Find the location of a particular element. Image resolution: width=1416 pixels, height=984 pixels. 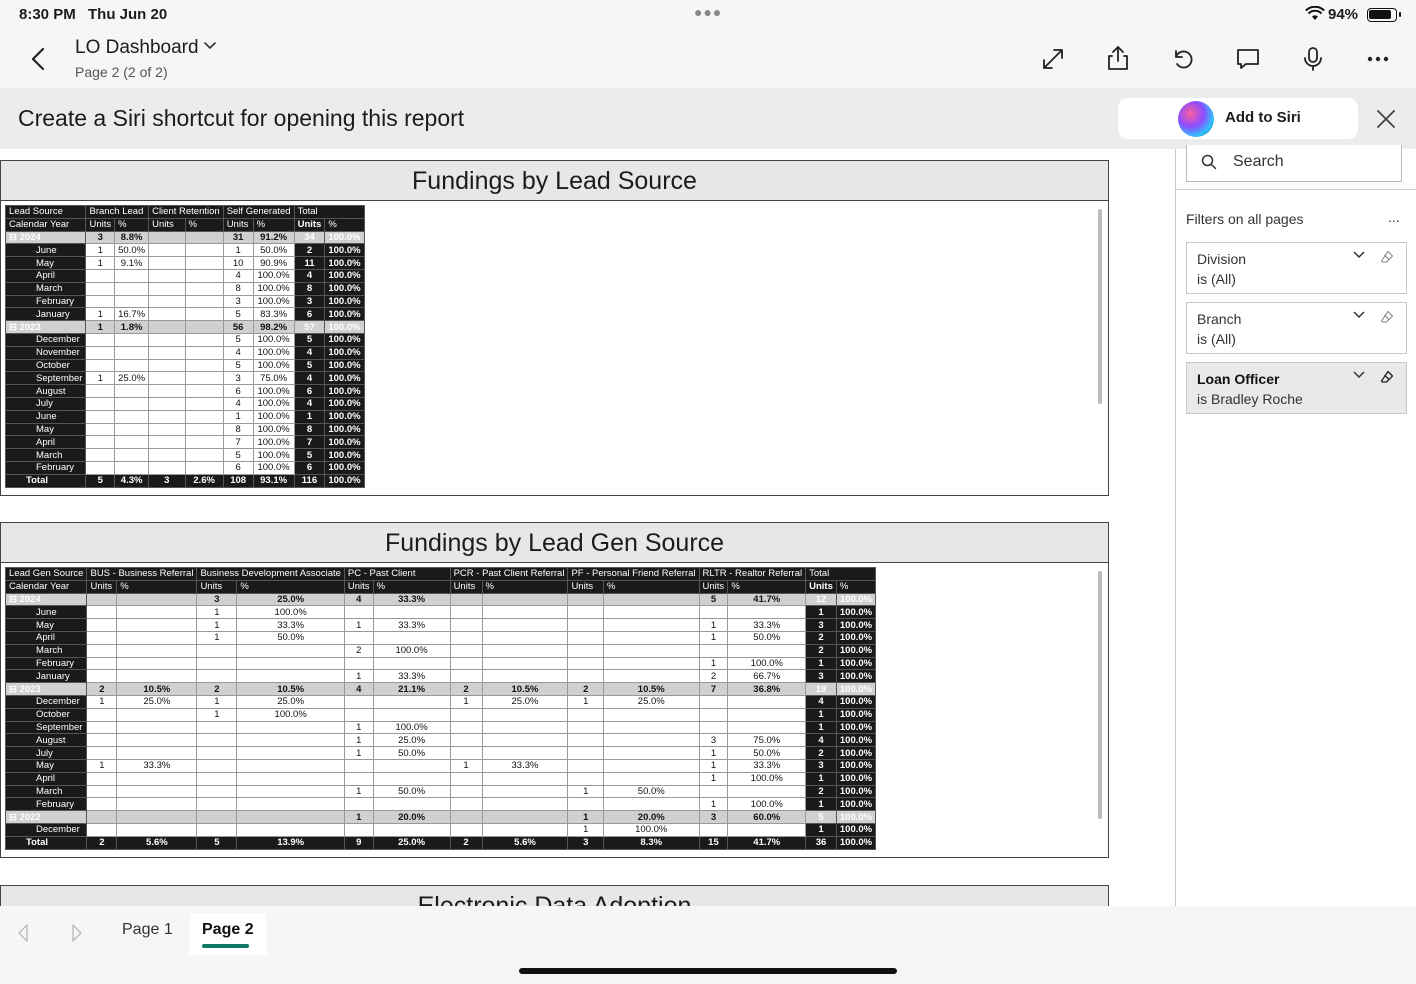

matrix-row: July 1 50.0% 1 50.0% 2 100.0% is located at coordinates (440, 753).